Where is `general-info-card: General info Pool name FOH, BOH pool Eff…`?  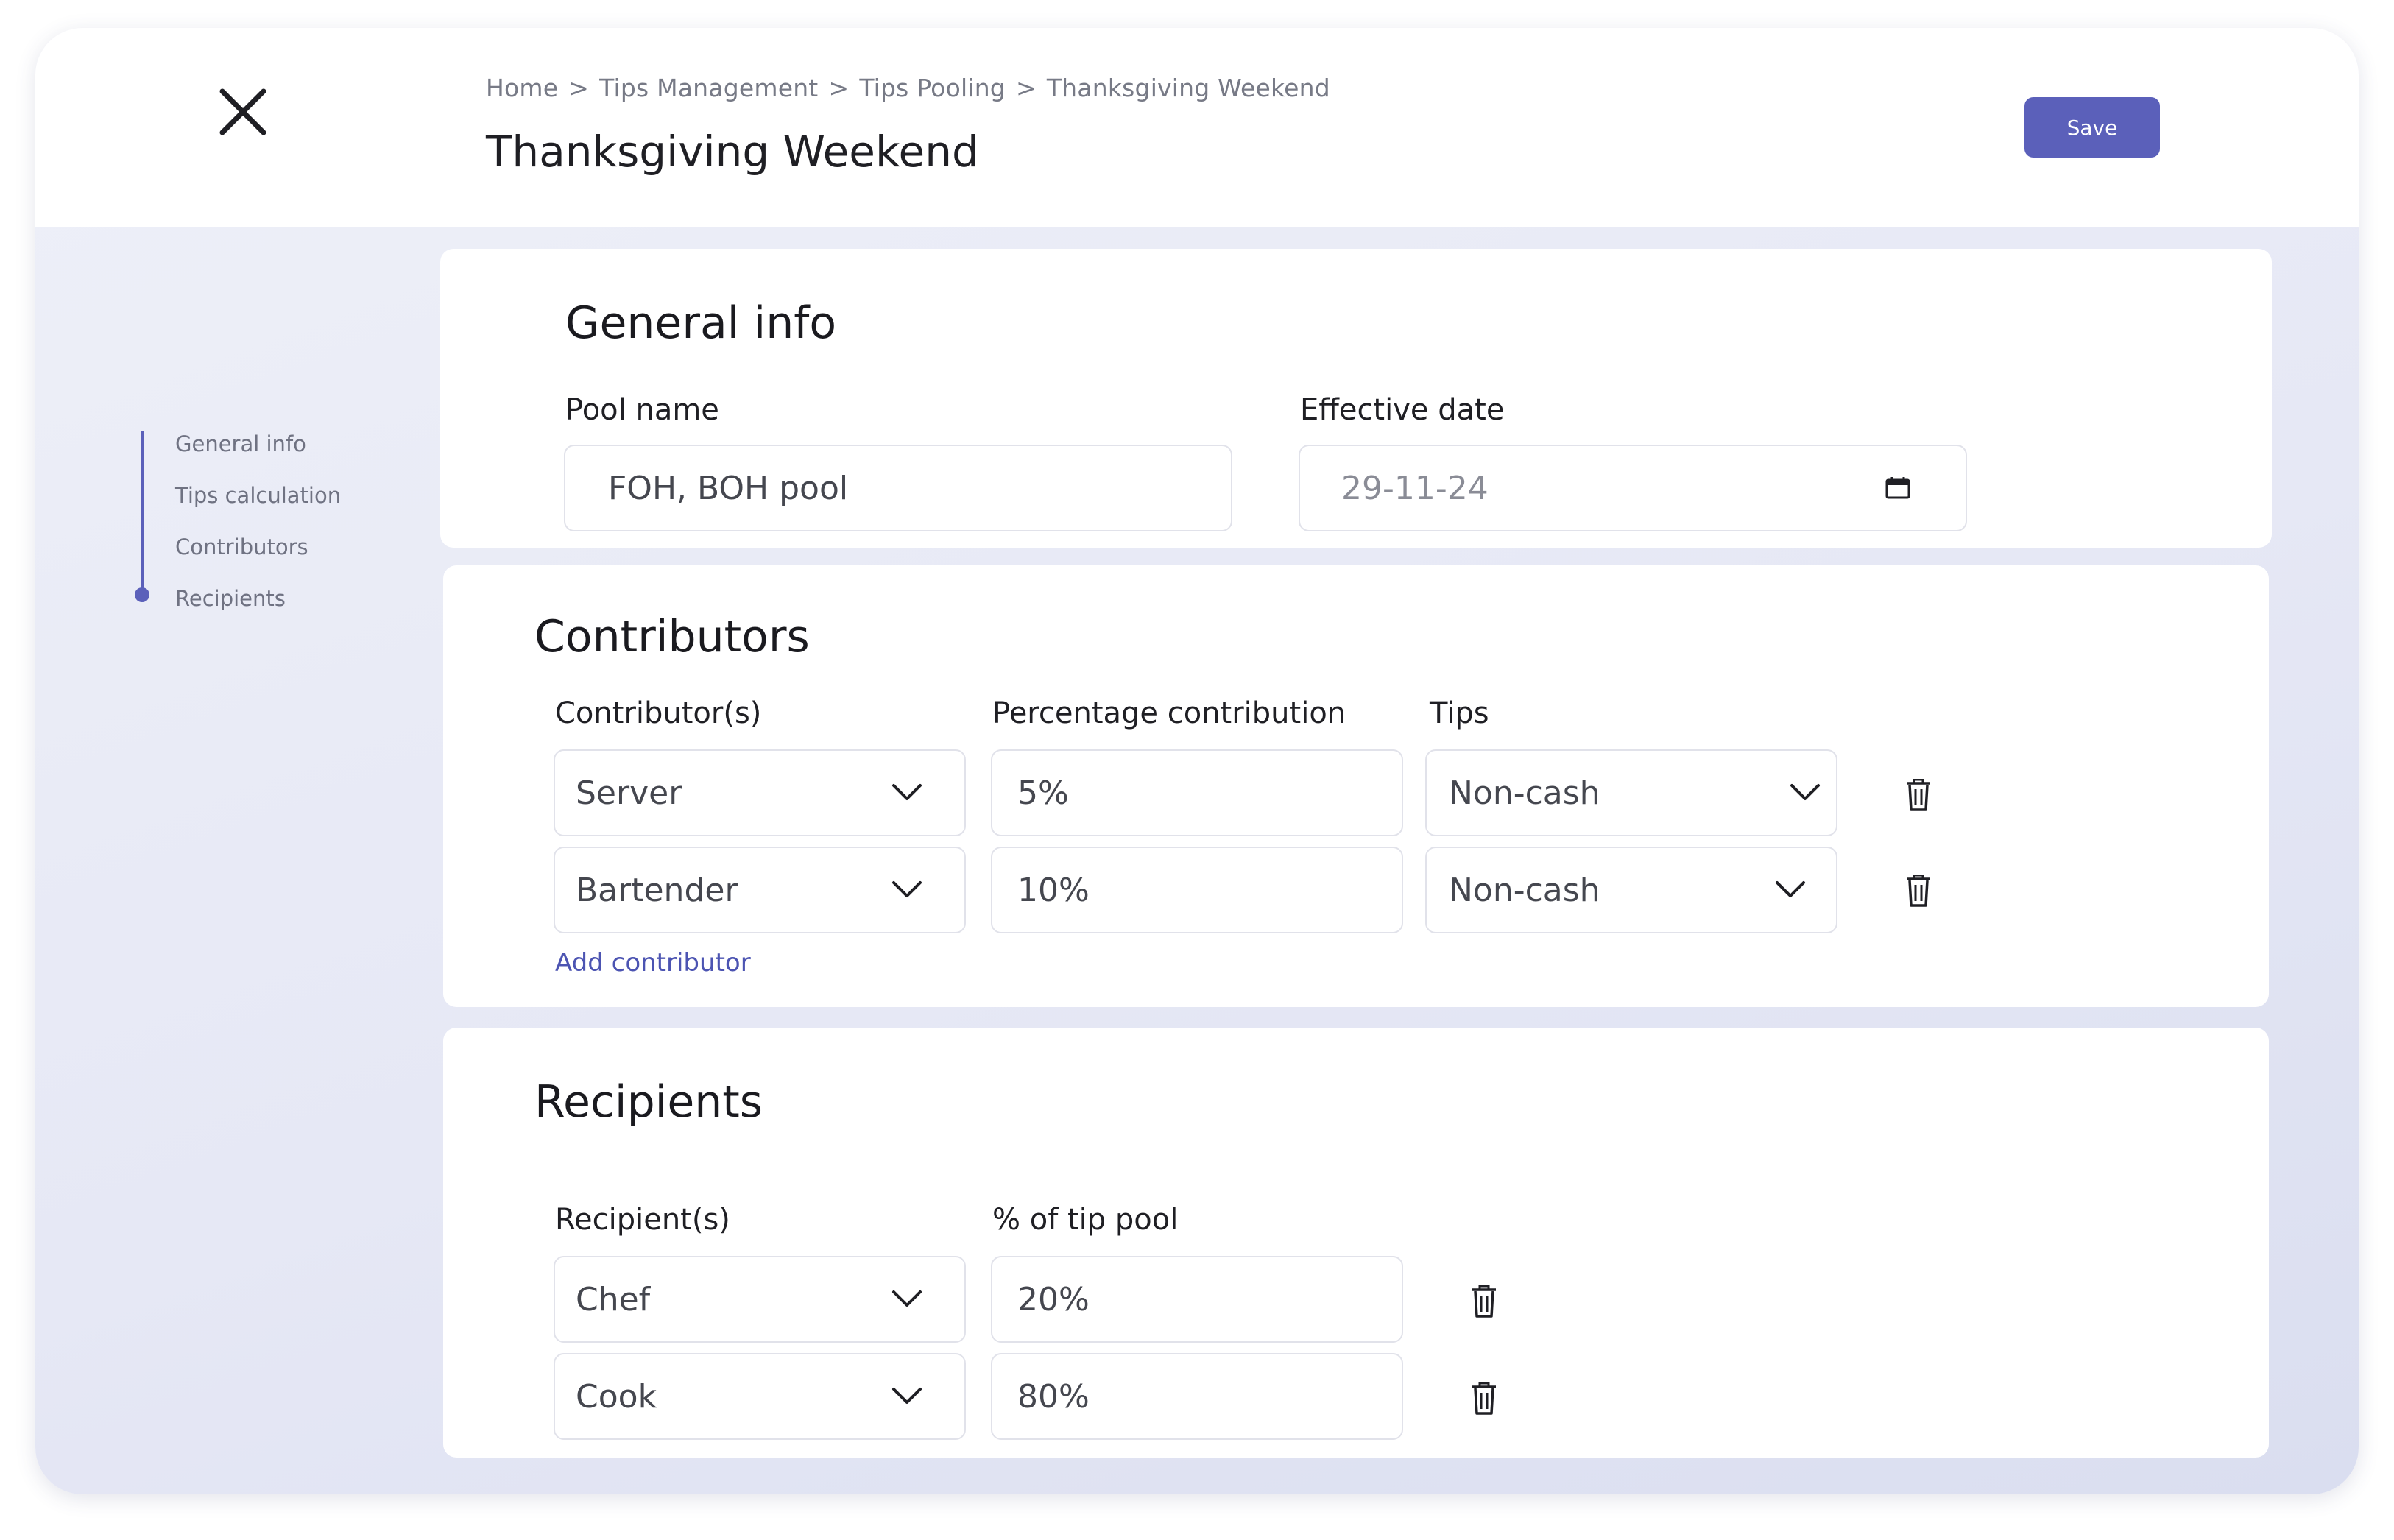 general-info-card: General info Pool name FOH, BOH pool Eff… is located at coordinates (1356, 398).